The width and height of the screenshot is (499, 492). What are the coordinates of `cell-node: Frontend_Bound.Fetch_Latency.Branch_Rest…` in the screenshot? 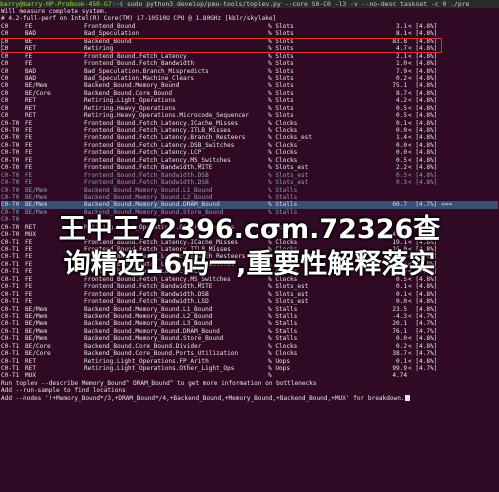 It's located at (165, 138).